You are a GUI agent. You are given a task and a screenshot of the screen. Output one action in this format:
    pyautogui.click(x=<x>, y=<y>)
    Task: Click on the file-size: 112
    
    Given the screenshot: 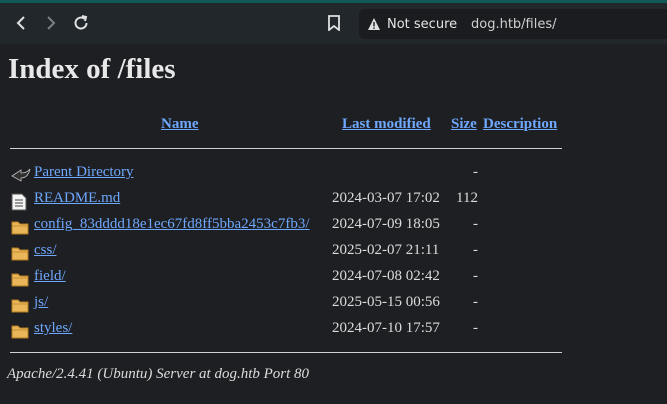 What is the action you would take?
    pyautogui.click(x=467, y=198)
    